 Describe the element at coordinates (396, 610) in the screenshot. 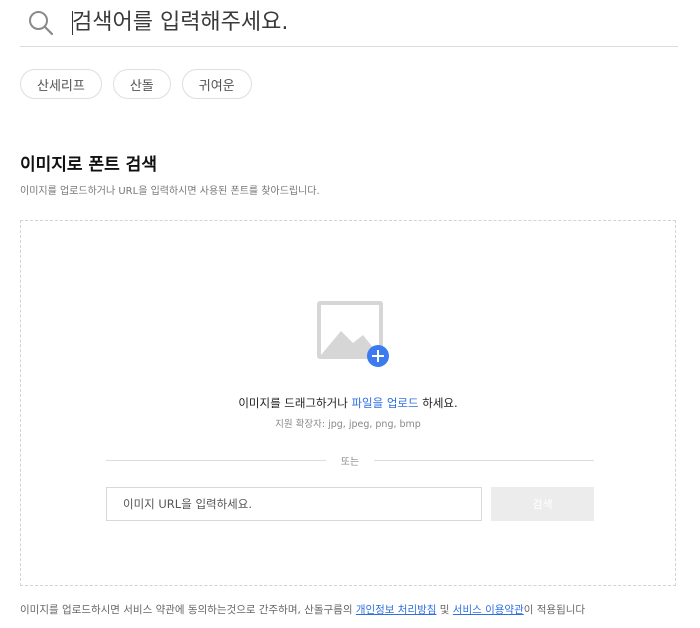

I see `privacy-policy-link: 개인정보 처리방침` at that location.